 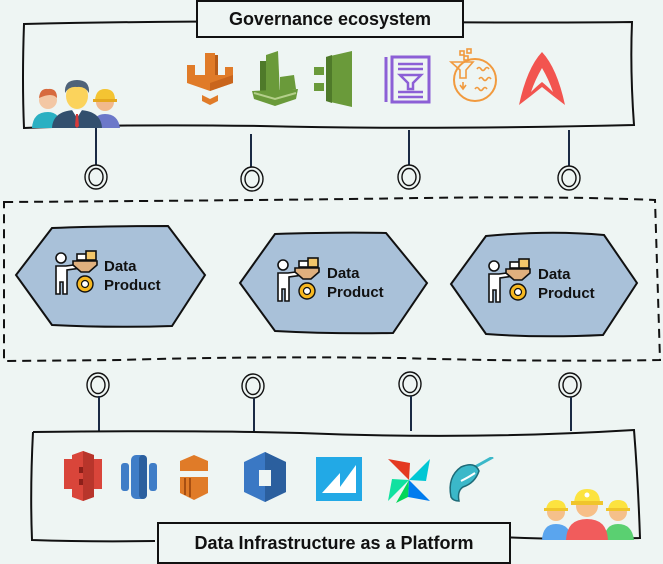 What do you see at coordinates (542, 78) in the screenshot?
I see `atlan-icon` at bounding box center [542, 78].